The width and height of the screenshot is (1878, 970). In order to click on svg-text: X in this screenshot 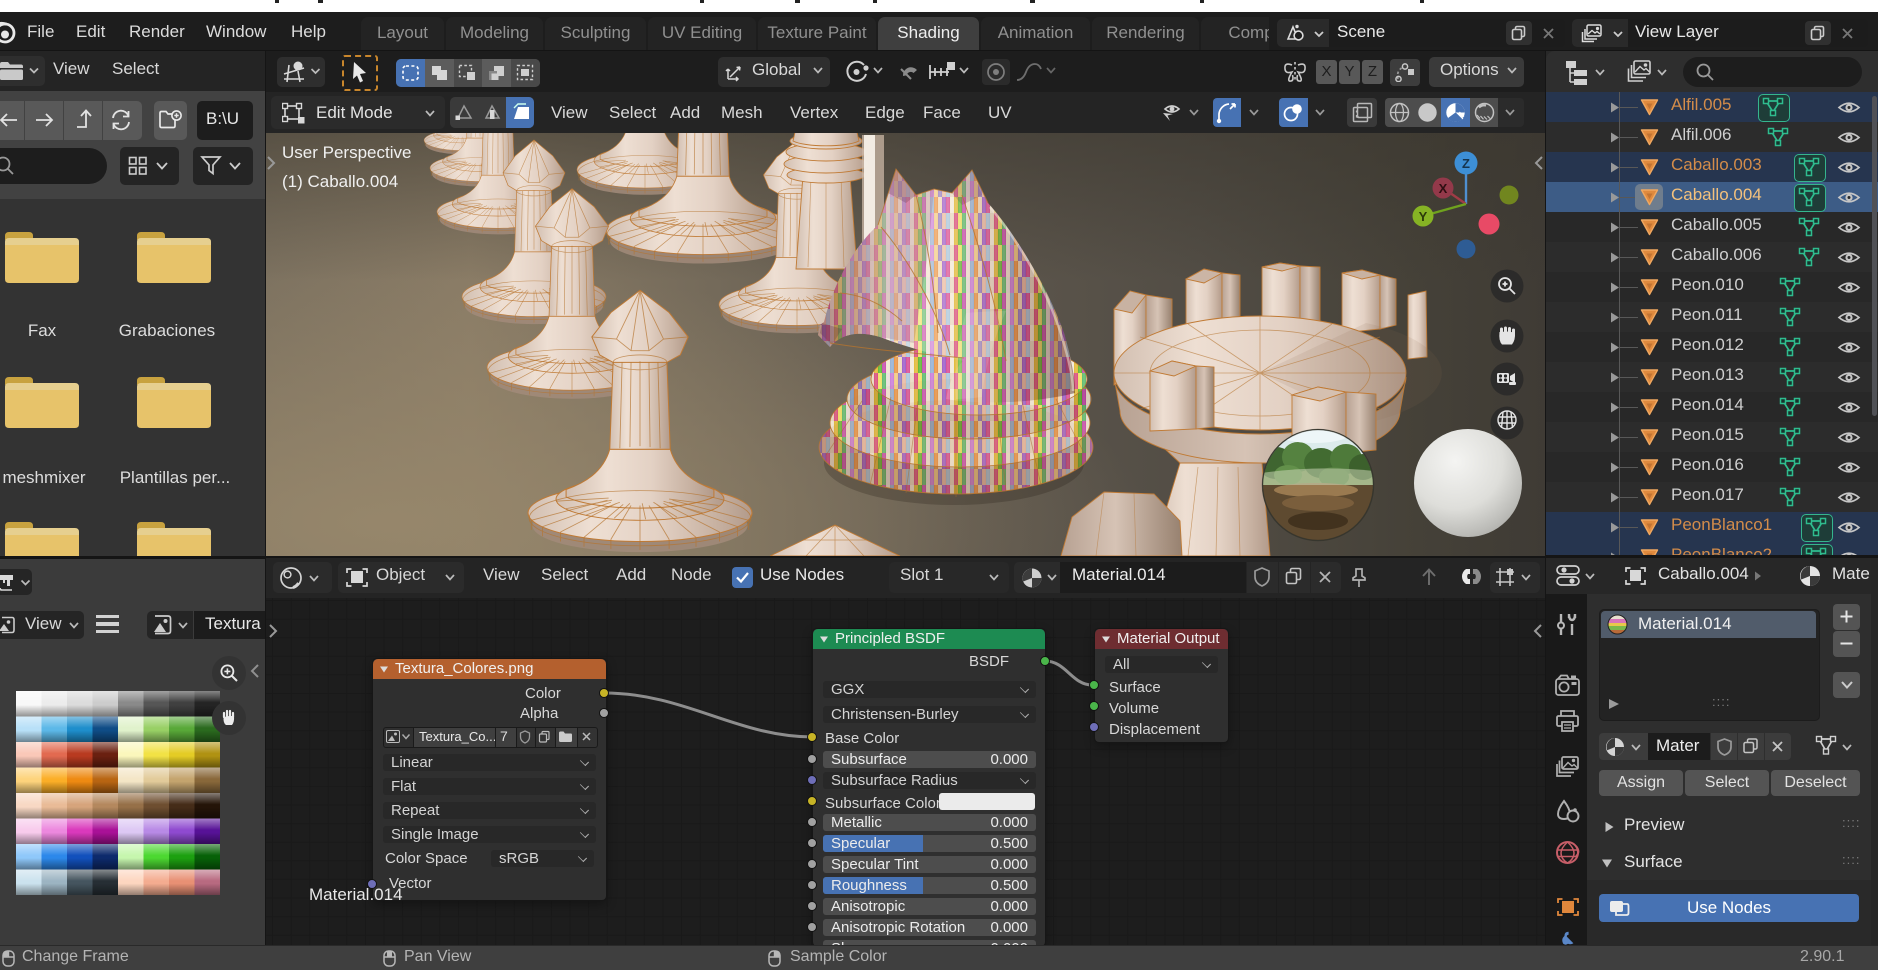, I will do `click(1443, 188)`.